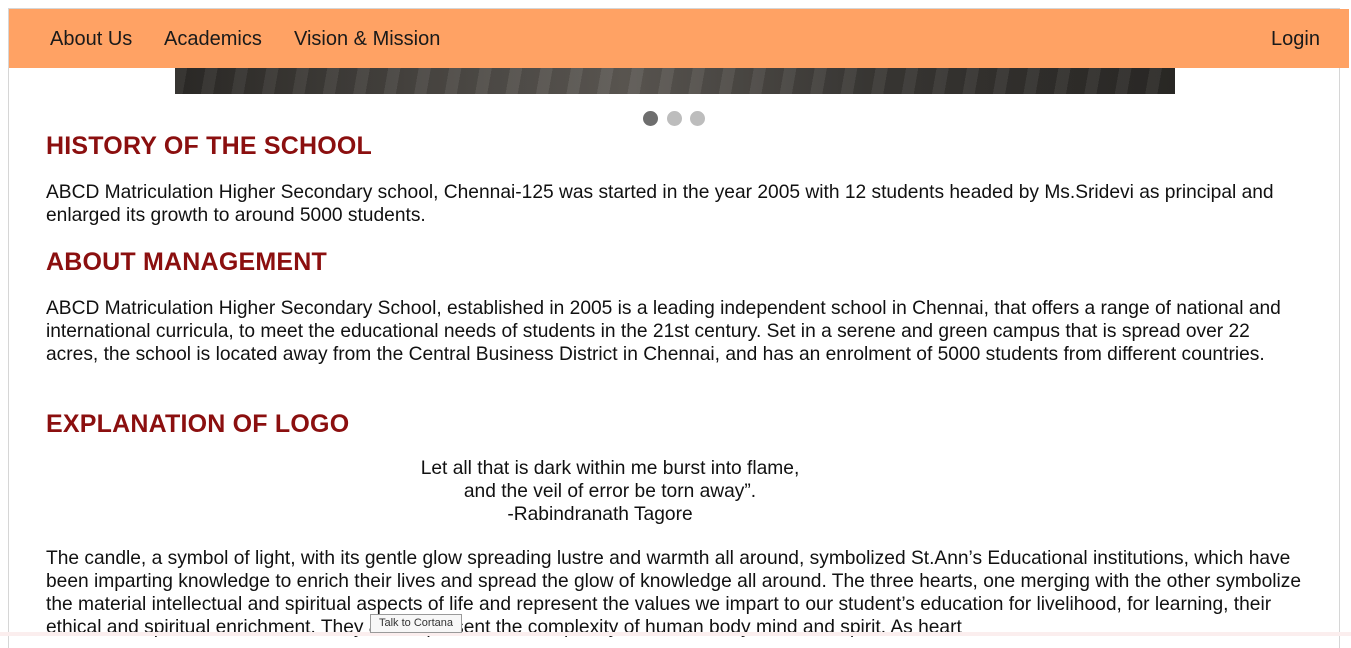  I want to click on logo-heading: EXPLANATION OF LOGO, so click(198, 424).